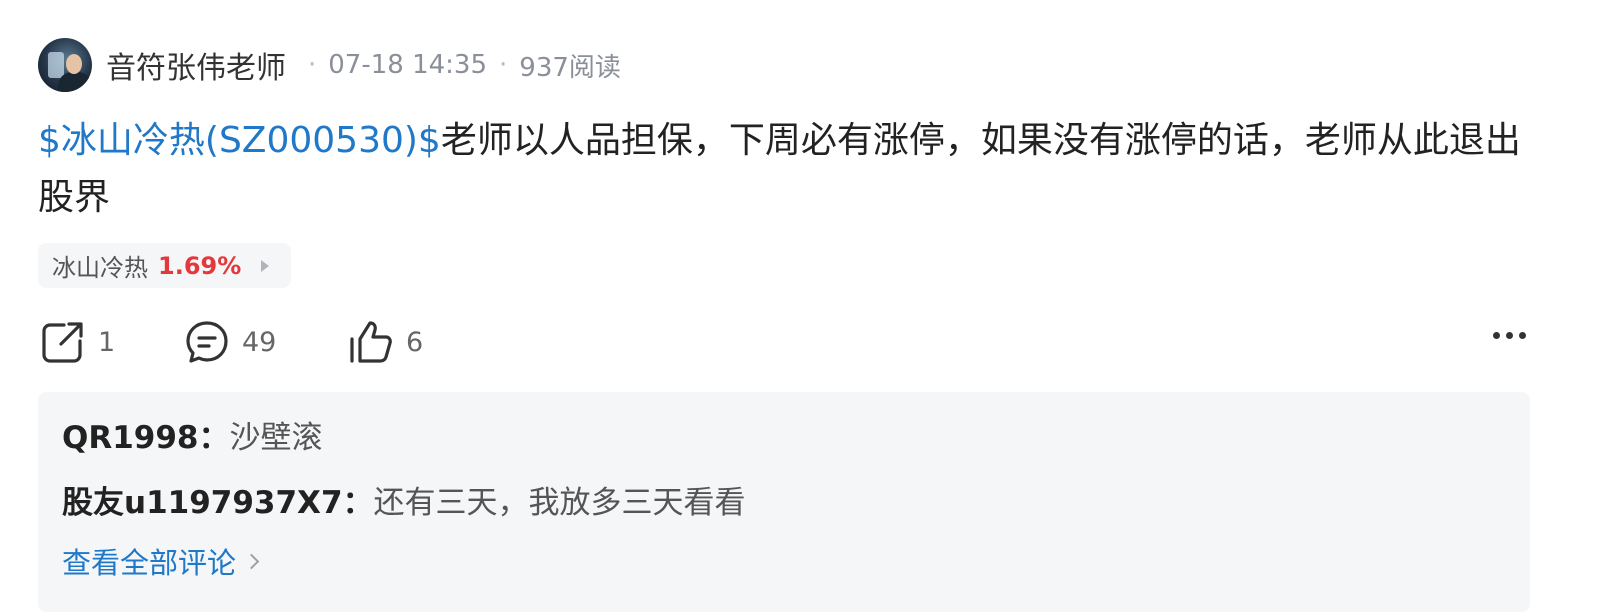  What do you see at coordinates (559, 503) in the screenshot?
I see `comment-text: 还有三天，我放多三天看看` at bounding box center [559, 503].